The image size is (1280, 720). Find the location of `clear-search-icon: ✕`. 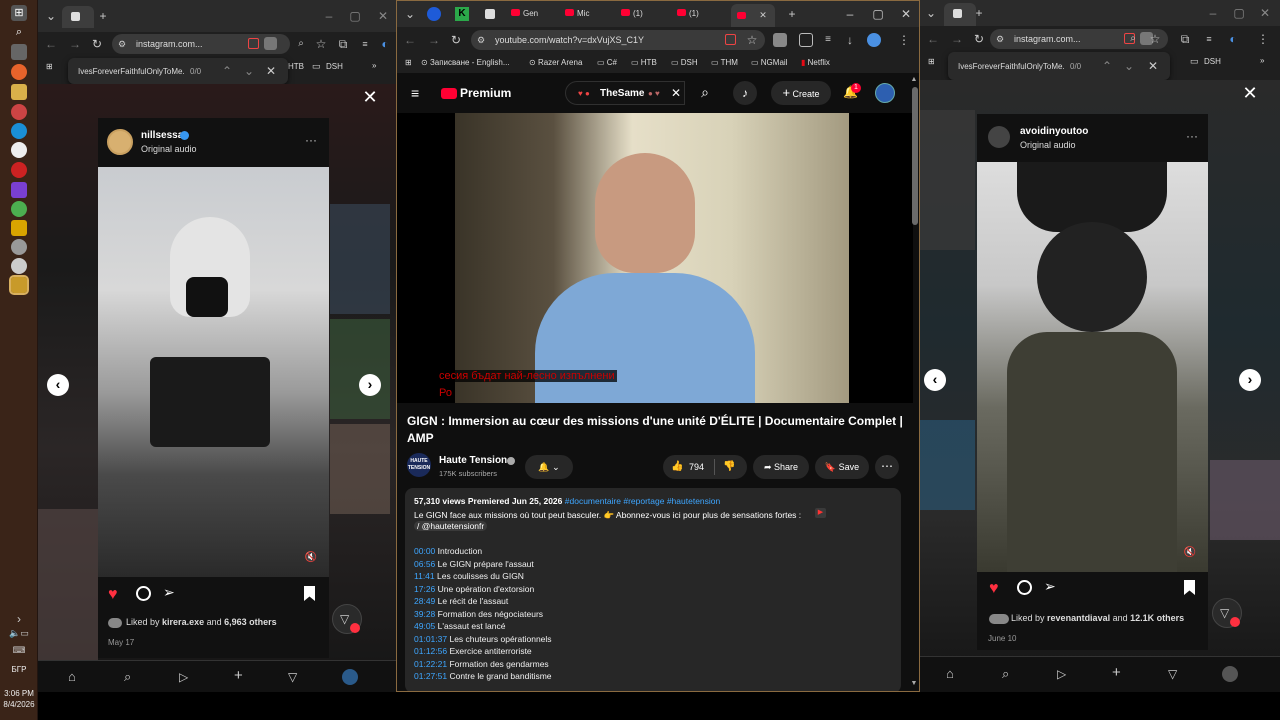

clear-search-icon: ✕ is located at coordinates (676, 93).